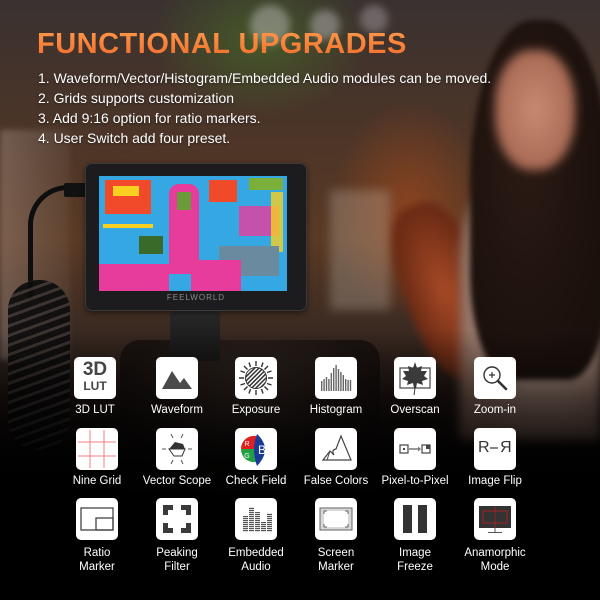  I want to click on anamorphic-mode-icon, so click(495, 519).